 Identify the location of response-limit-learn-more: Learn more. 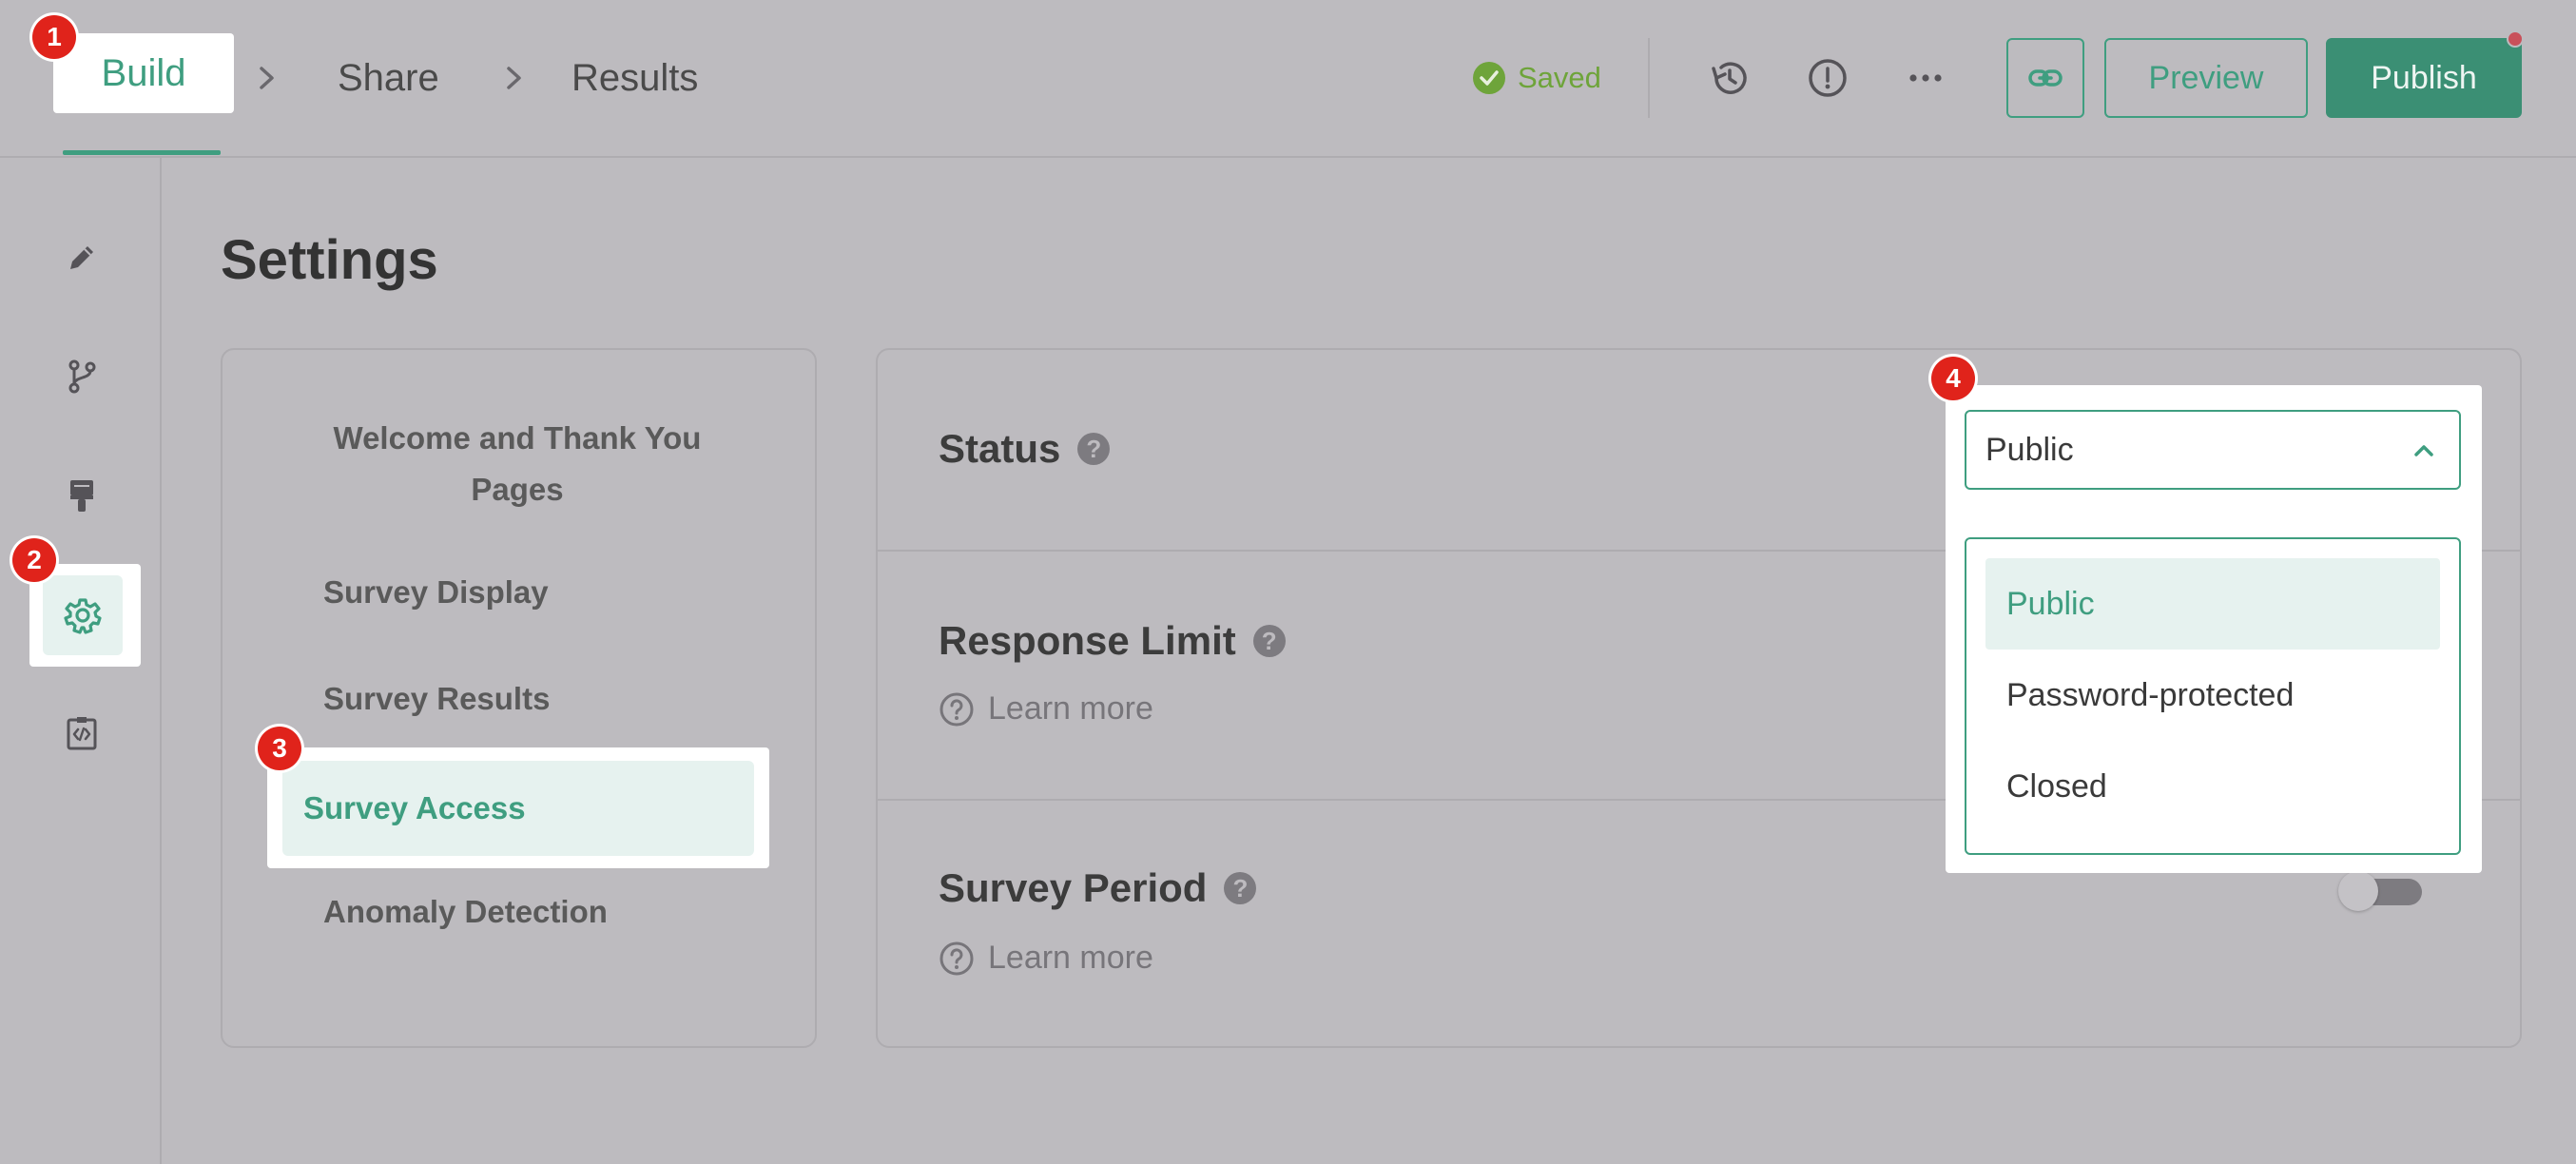
(1046, 709).